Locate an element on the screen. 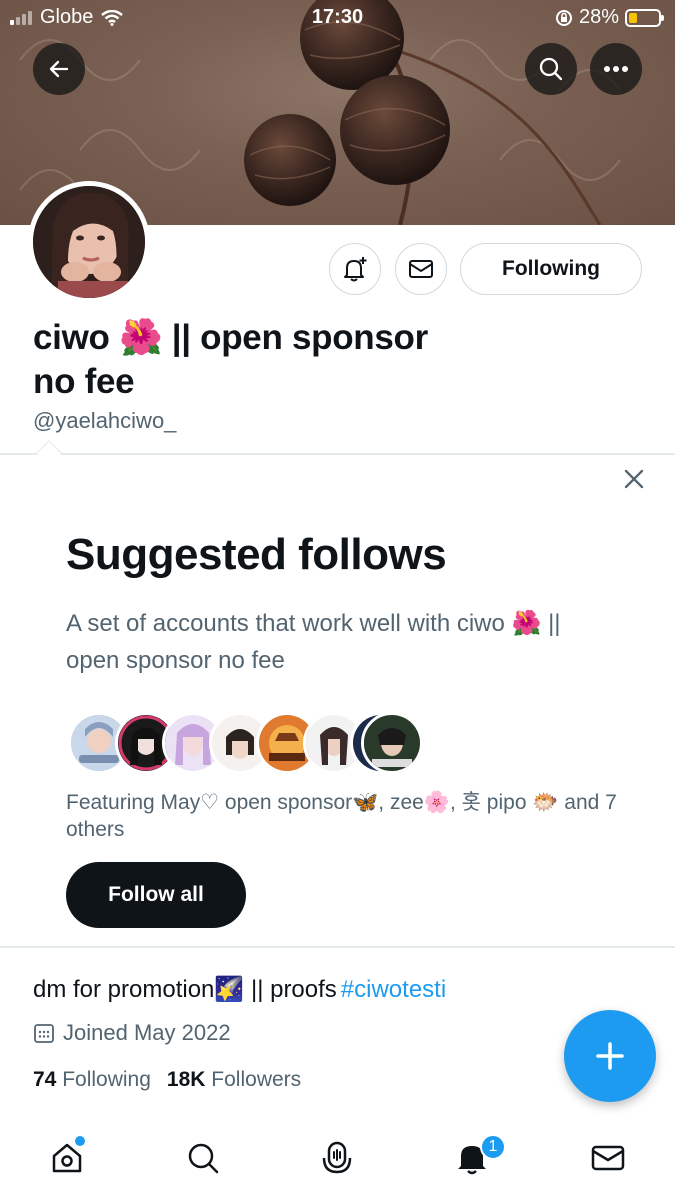 Image resolution: width=675 pixels, height=1200 pixels. suggested-avatars is located at coordinates (248, 743).